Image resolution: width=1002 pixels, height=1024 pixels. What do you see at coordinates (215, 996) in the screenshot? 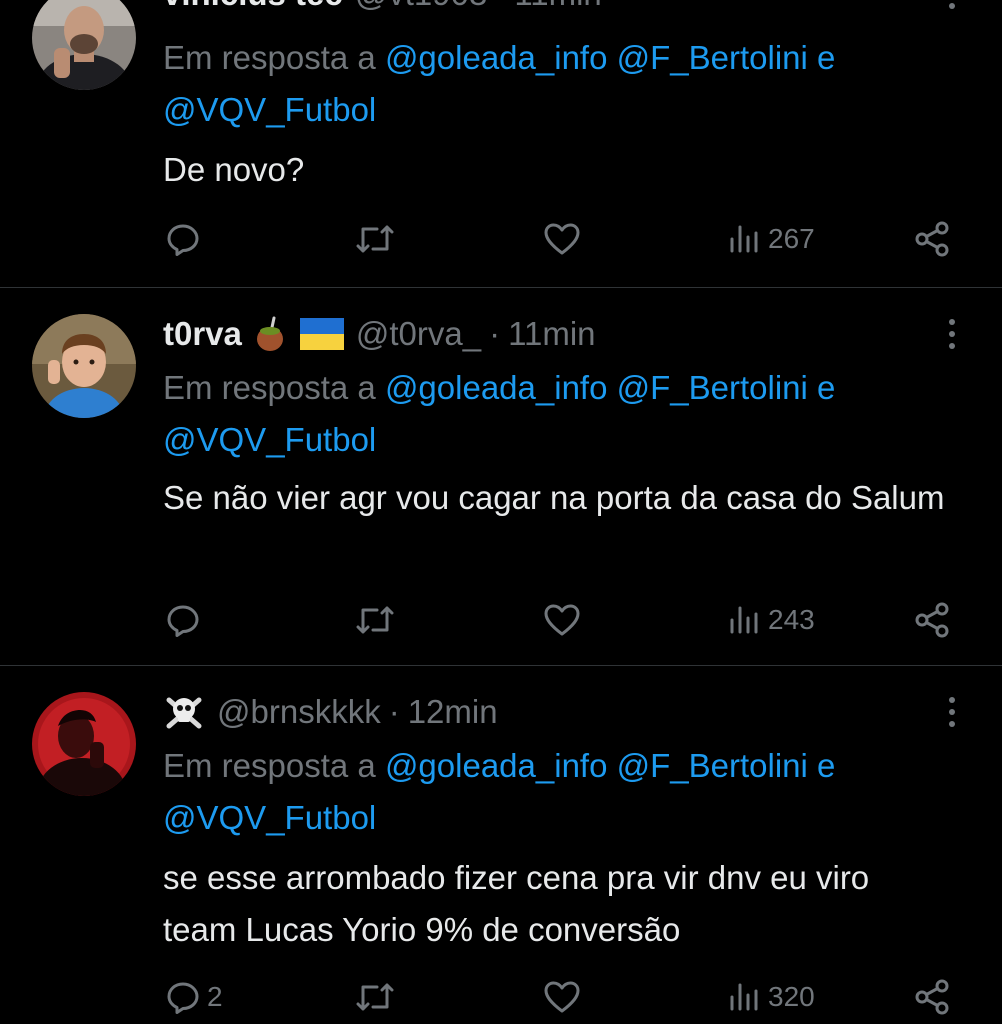
I see `reply-count: 2` at bounding box center [215, 996].